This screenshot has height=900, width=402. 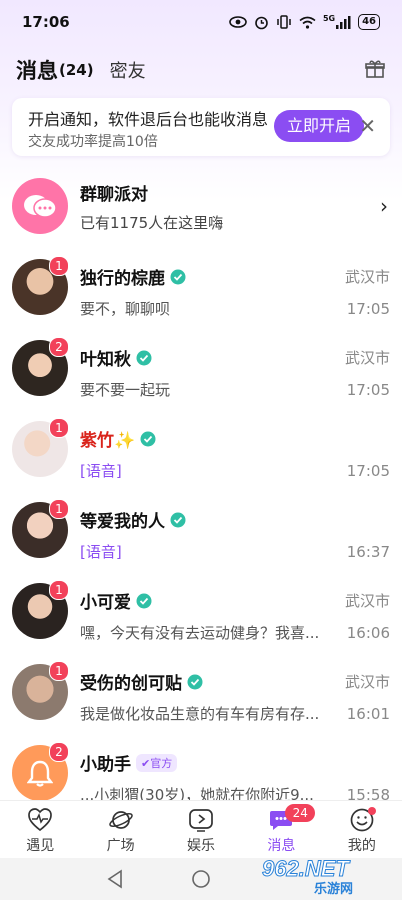 I want to click on gift-icon, so click(x=375, y=69).